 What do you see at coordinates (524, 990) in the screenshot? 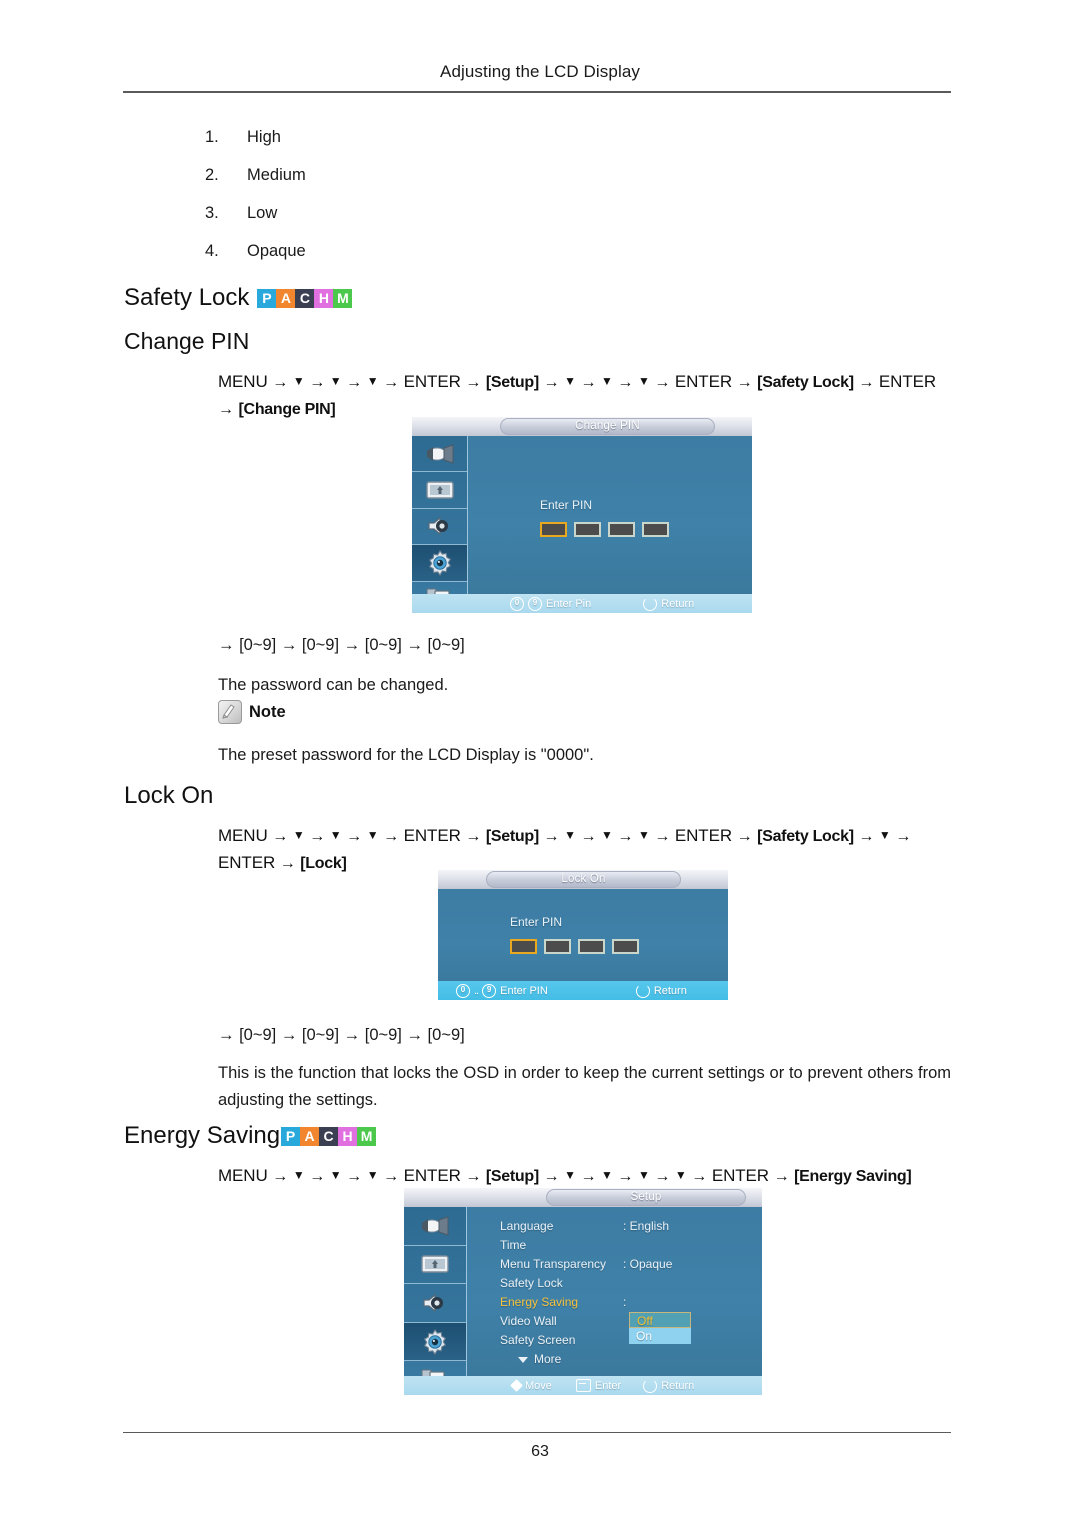
I see `footer-enter-pin-label: Enter PIN` at bounding box center [524, 990].